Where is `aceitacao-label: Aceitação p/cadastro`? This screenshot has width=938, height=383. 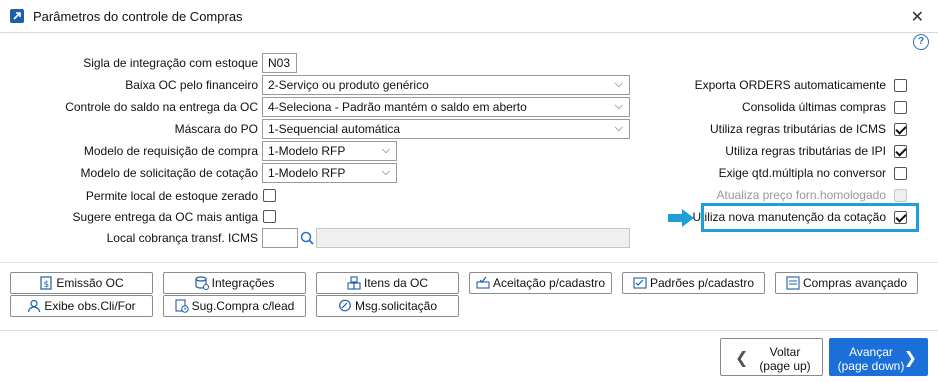 aceitacao-label: Aceitação p/cadastro is located at coordinates (549, 283).